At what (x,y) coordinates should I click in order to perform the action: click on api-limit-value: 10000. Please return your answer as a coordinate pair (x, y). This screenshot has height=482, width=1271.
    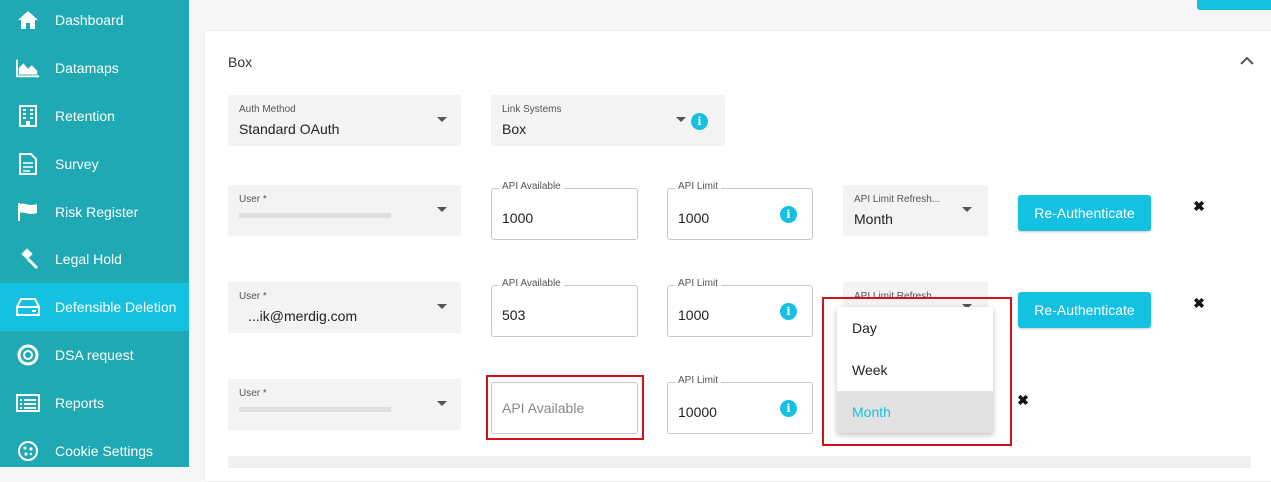
    Looking at the image, I should click on (697, 412).